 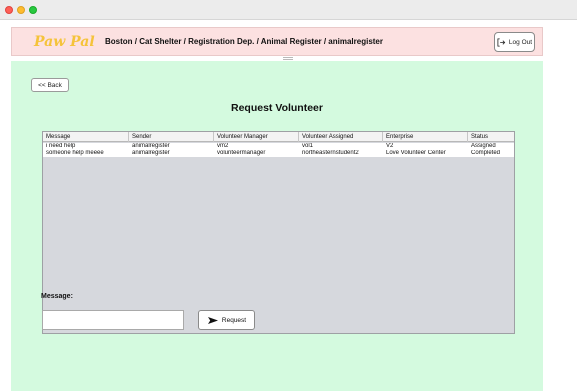 What do you see at coordinates (483, 146) in the screenshot?
I see `cell-status: Assigned` at bounding box center [483, 146].